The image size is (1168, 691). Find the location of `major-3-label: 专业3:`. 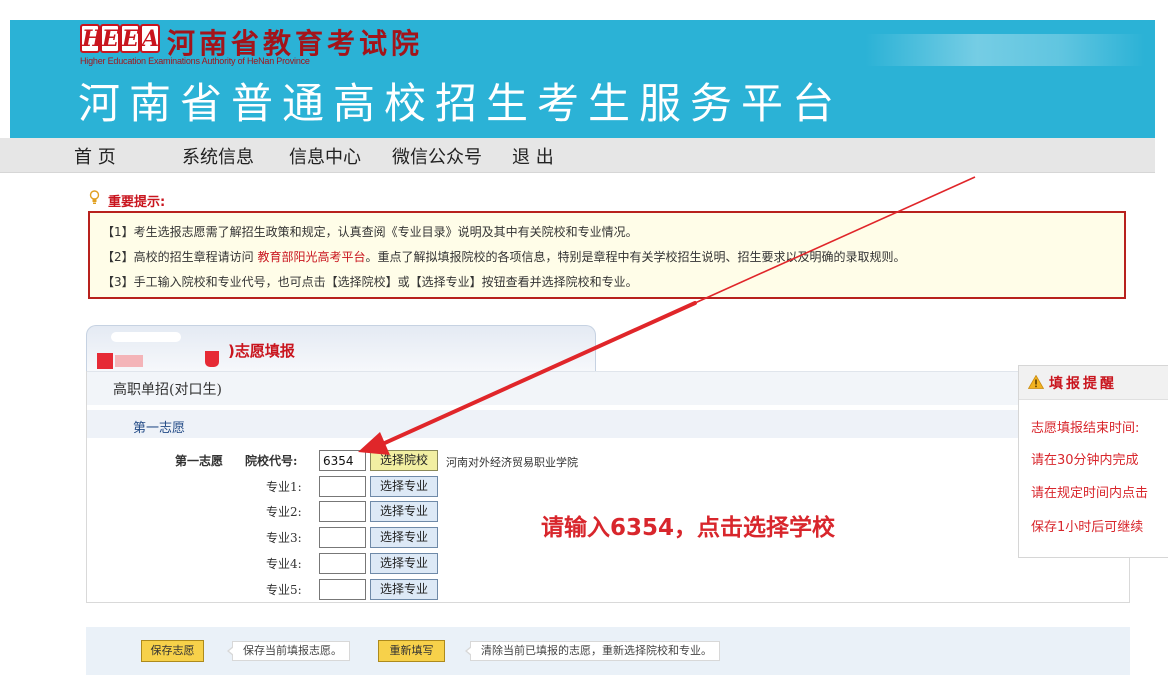

major-3-label: 专业3: is located at coordinates (284, 538).